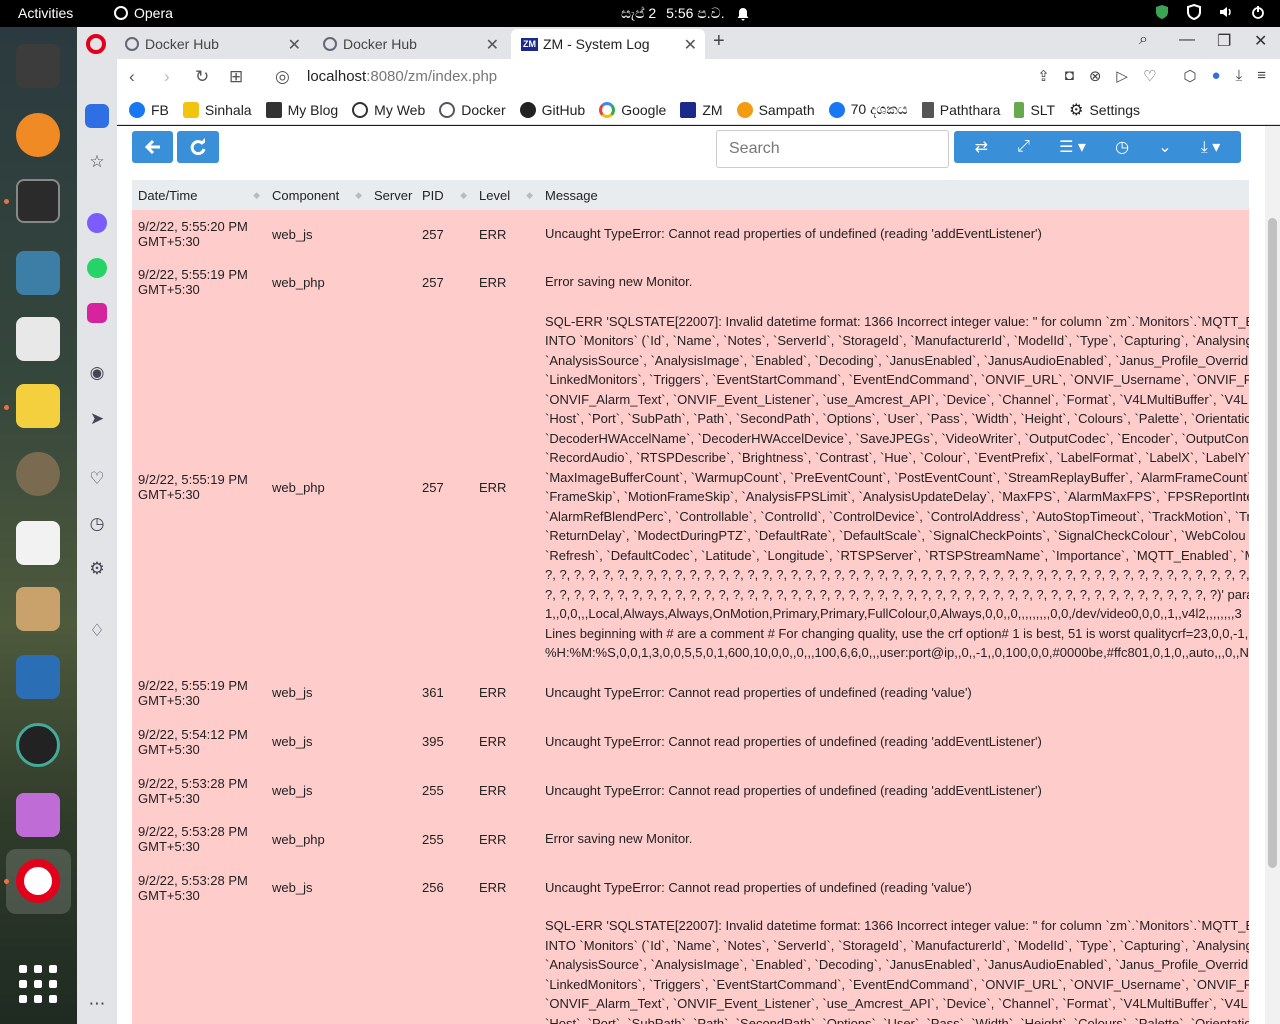 This screenshot has height=1024, width=1280. Describe the element at coordinates (1224, 41) in the screenshot. I see `maximize-icon: ❐` at that location.